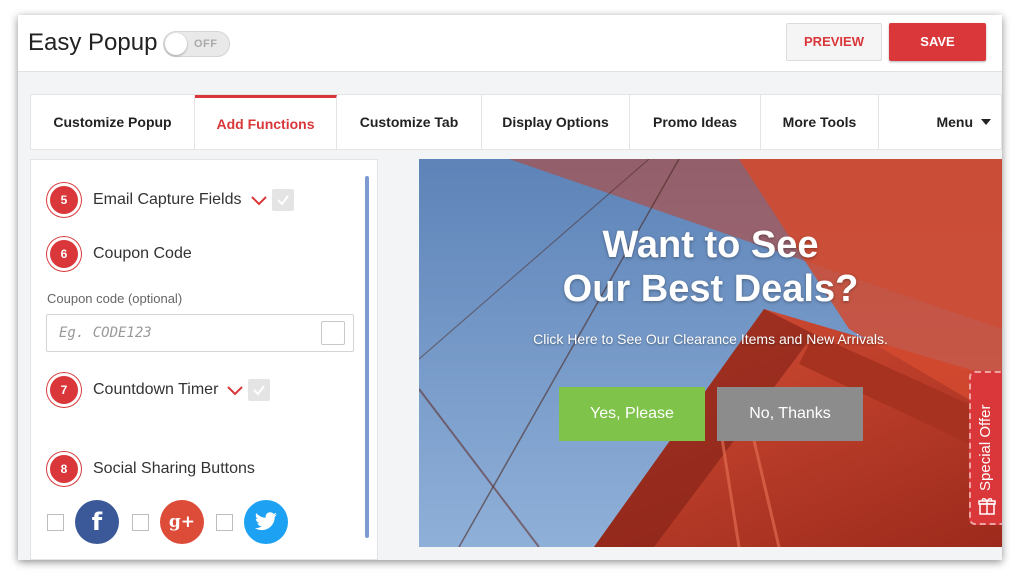 Image resolution: width=1024 pixels, height=579 pixels. What do you see at coordinates (266, 122) in the screenshot?
I see `tab-add-functions: Add Functions` at bounding box center [266, 122].